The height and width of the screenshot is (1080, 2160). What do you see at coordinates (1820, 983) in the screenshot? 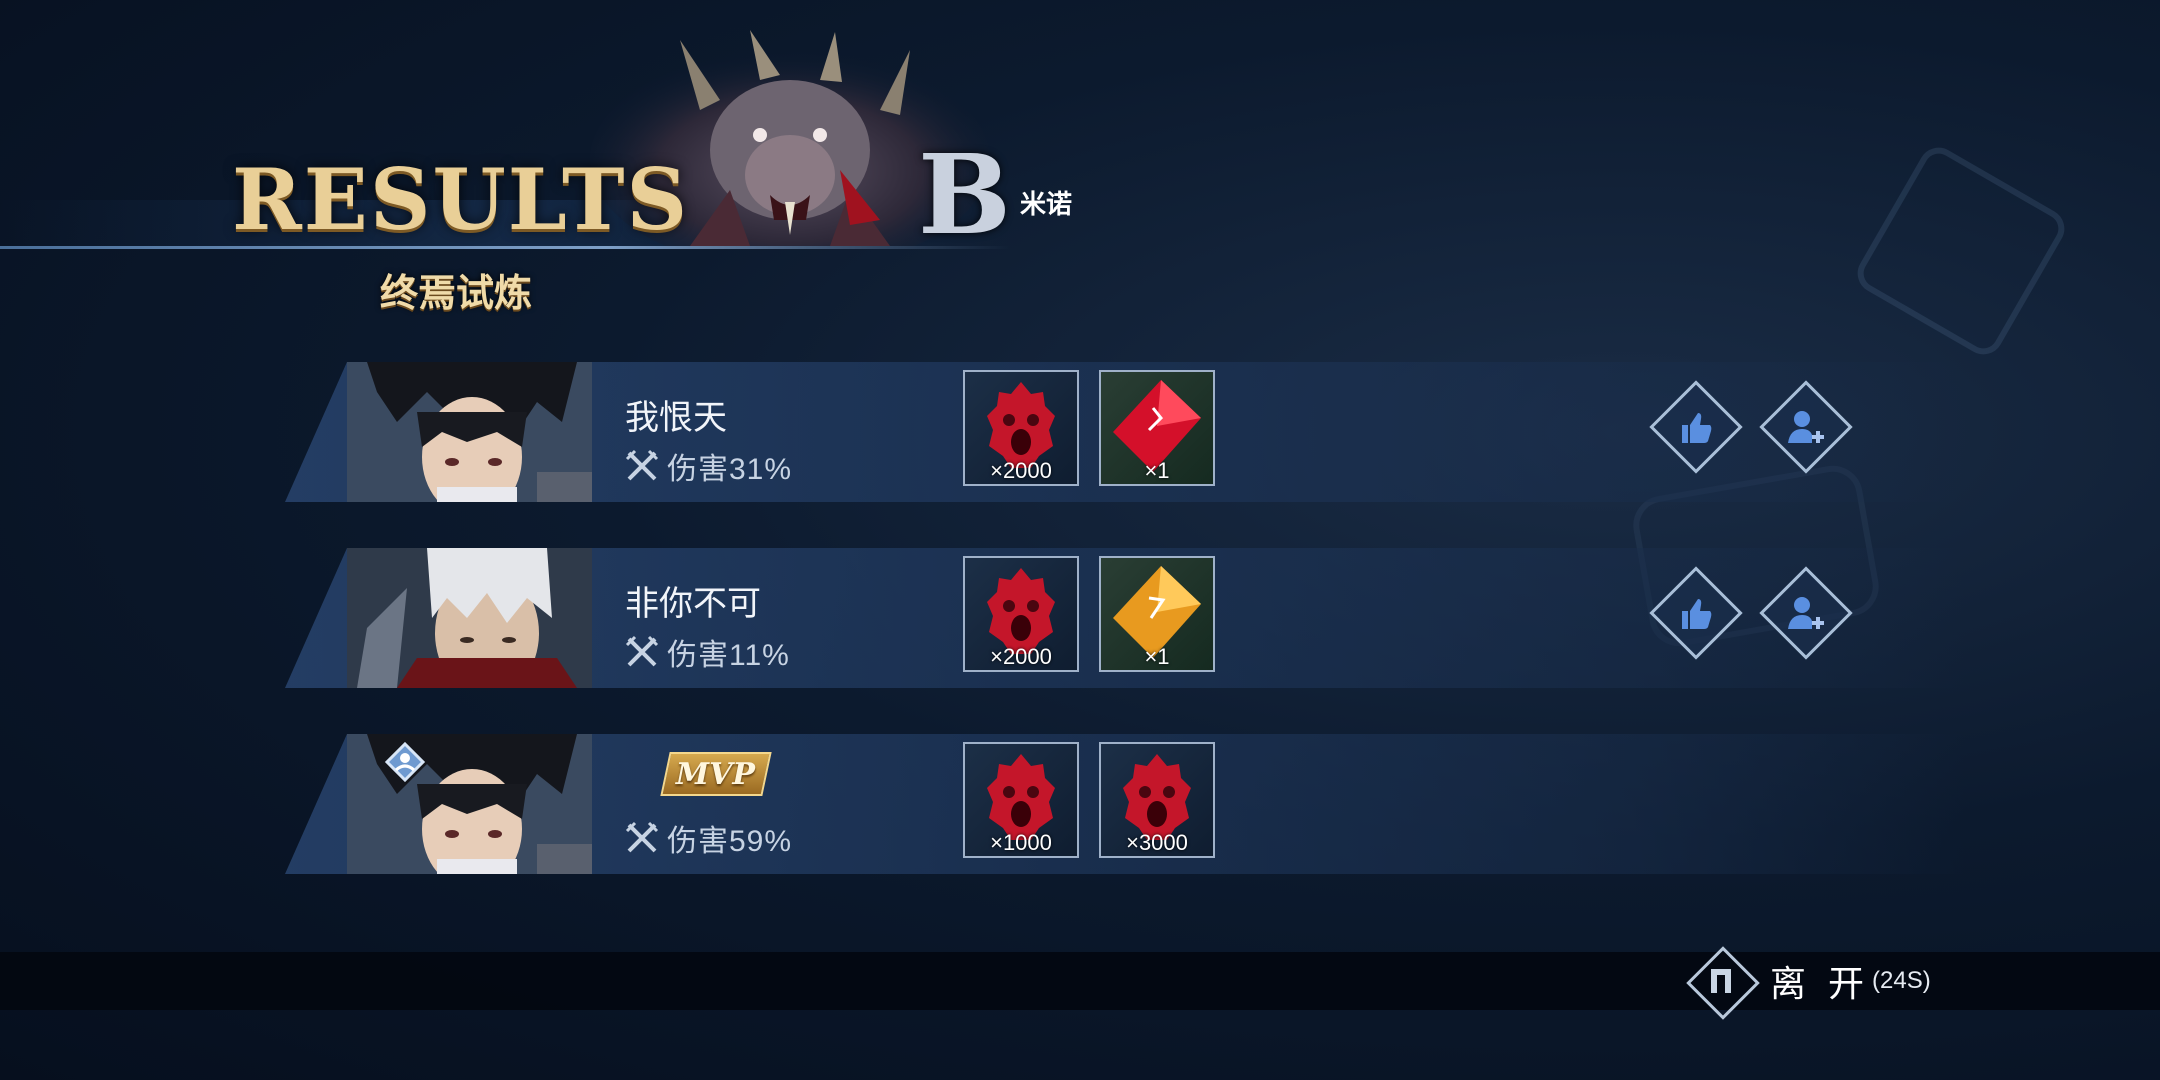
I see `leave-label: 离 开` at bounding box center [1820, 983].